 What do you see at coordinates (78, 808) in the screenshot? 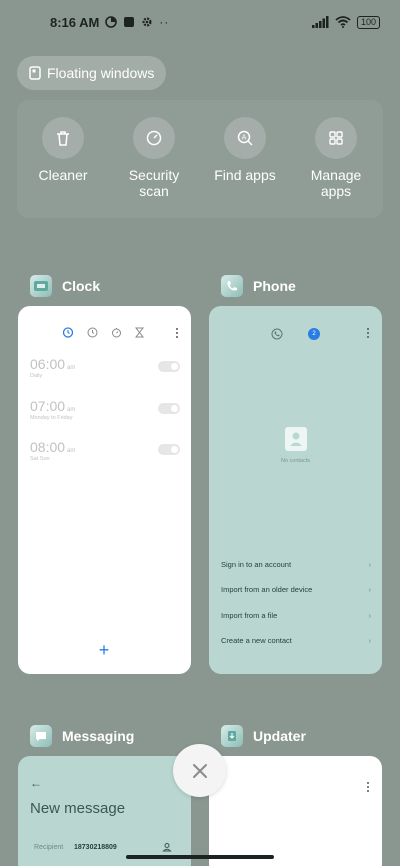
I see `new-message-title: New message` at bounding box center [78, 808].